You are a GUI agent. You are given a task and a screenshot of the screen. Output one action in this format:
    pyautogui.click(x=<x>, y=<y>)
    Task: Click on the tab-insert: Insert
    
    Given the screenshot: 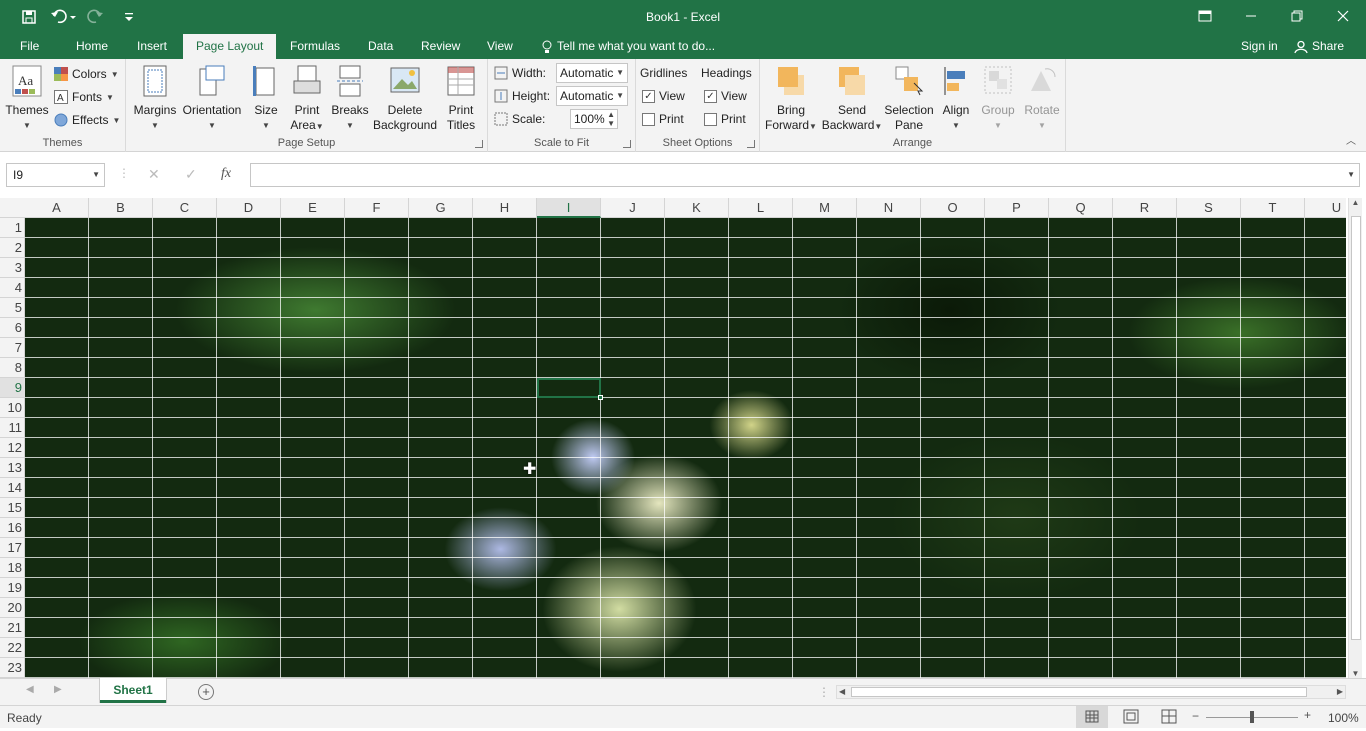 What is the action you would take?
    pyautogui.click(x=152, y=46)
    